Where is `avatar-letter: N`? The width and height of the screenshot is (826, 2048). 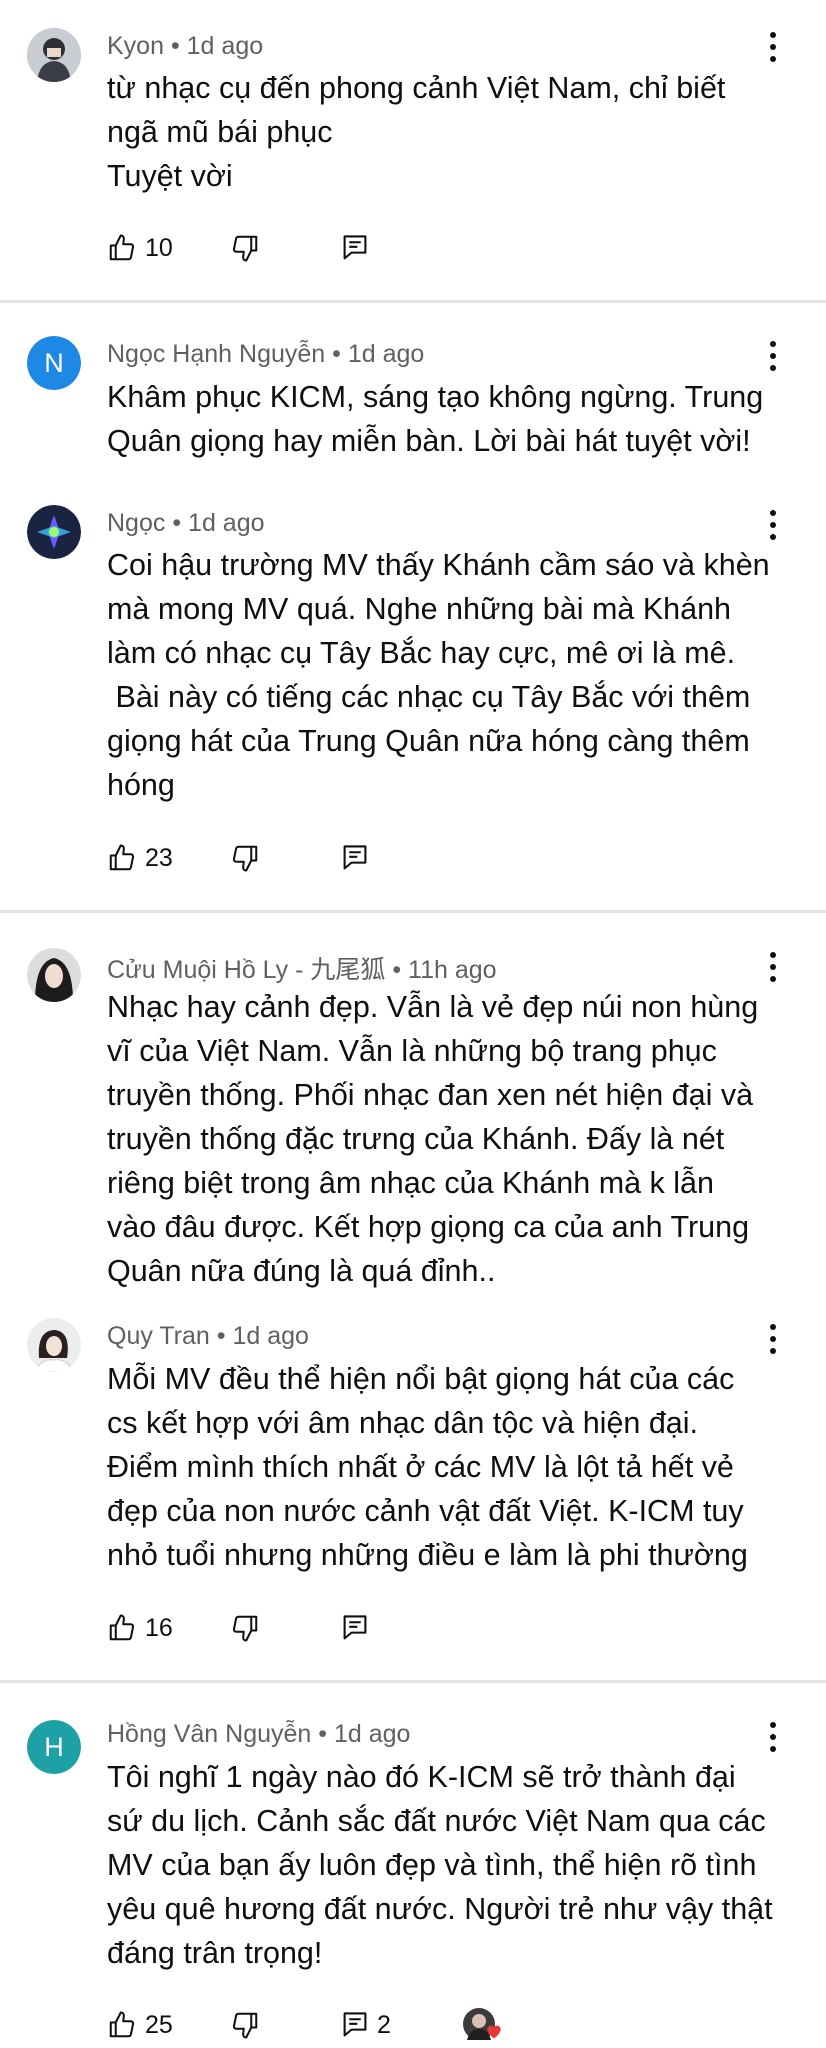
avatar-letter: N is located at coordinates (54, 362).